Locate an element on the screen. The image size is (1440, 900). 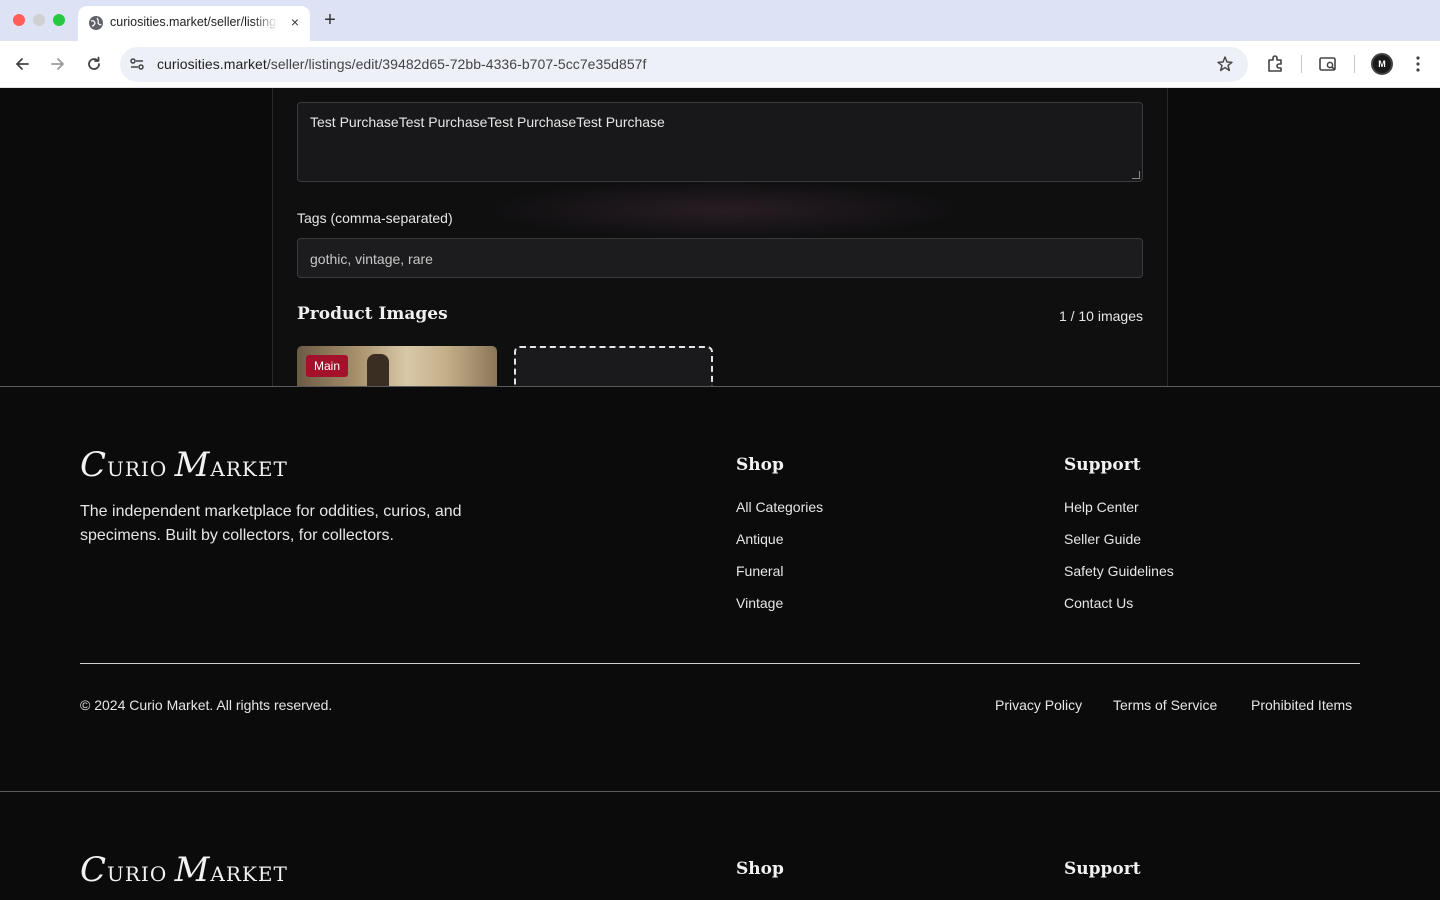
support-link-safety-guidelines: Safety Guidelines is located at coordinates (1119, 571).